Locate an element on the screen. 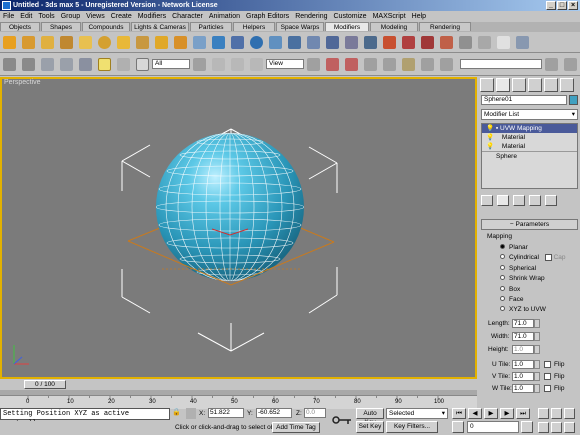 The height and width of the screenshot is (435, 580). named-selection-set-field is located at coordinates (501, 64).